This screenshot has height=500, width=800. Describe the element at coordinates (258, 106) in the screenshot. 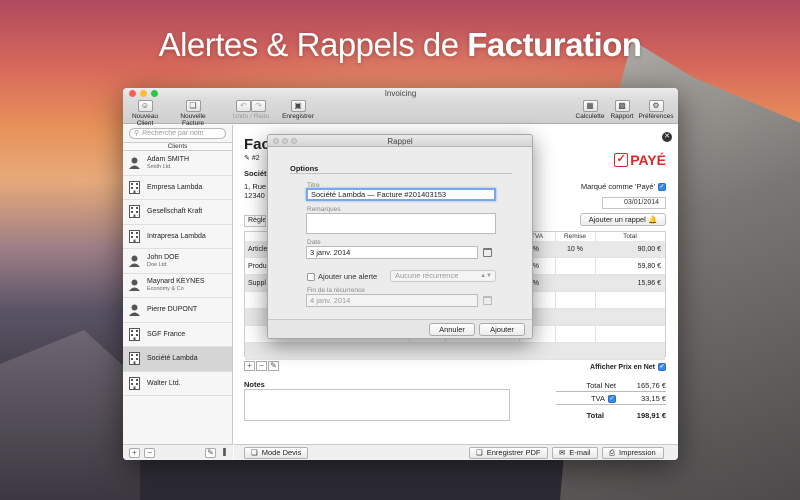

I see `redo-icon: ↷` at that location.